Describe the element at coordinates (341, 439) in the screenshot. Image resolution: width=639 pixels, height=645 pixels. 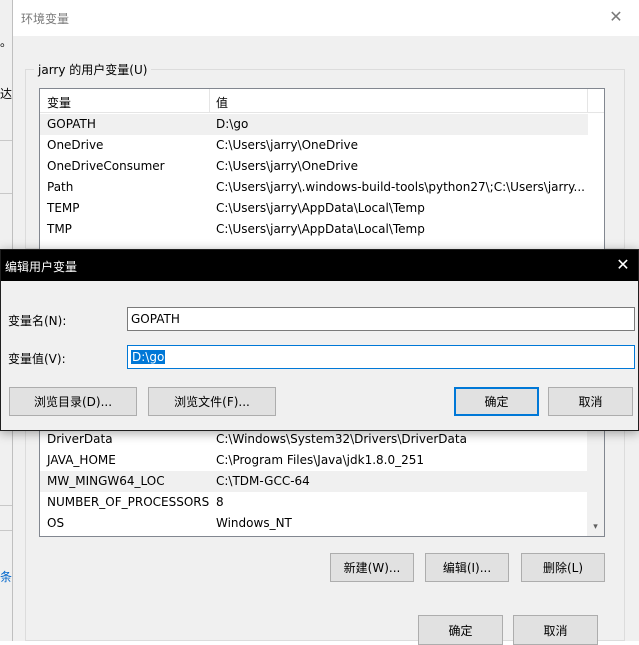
I see `variable-value: C:\Windows\System32\Drivers\DriverData` at that location.